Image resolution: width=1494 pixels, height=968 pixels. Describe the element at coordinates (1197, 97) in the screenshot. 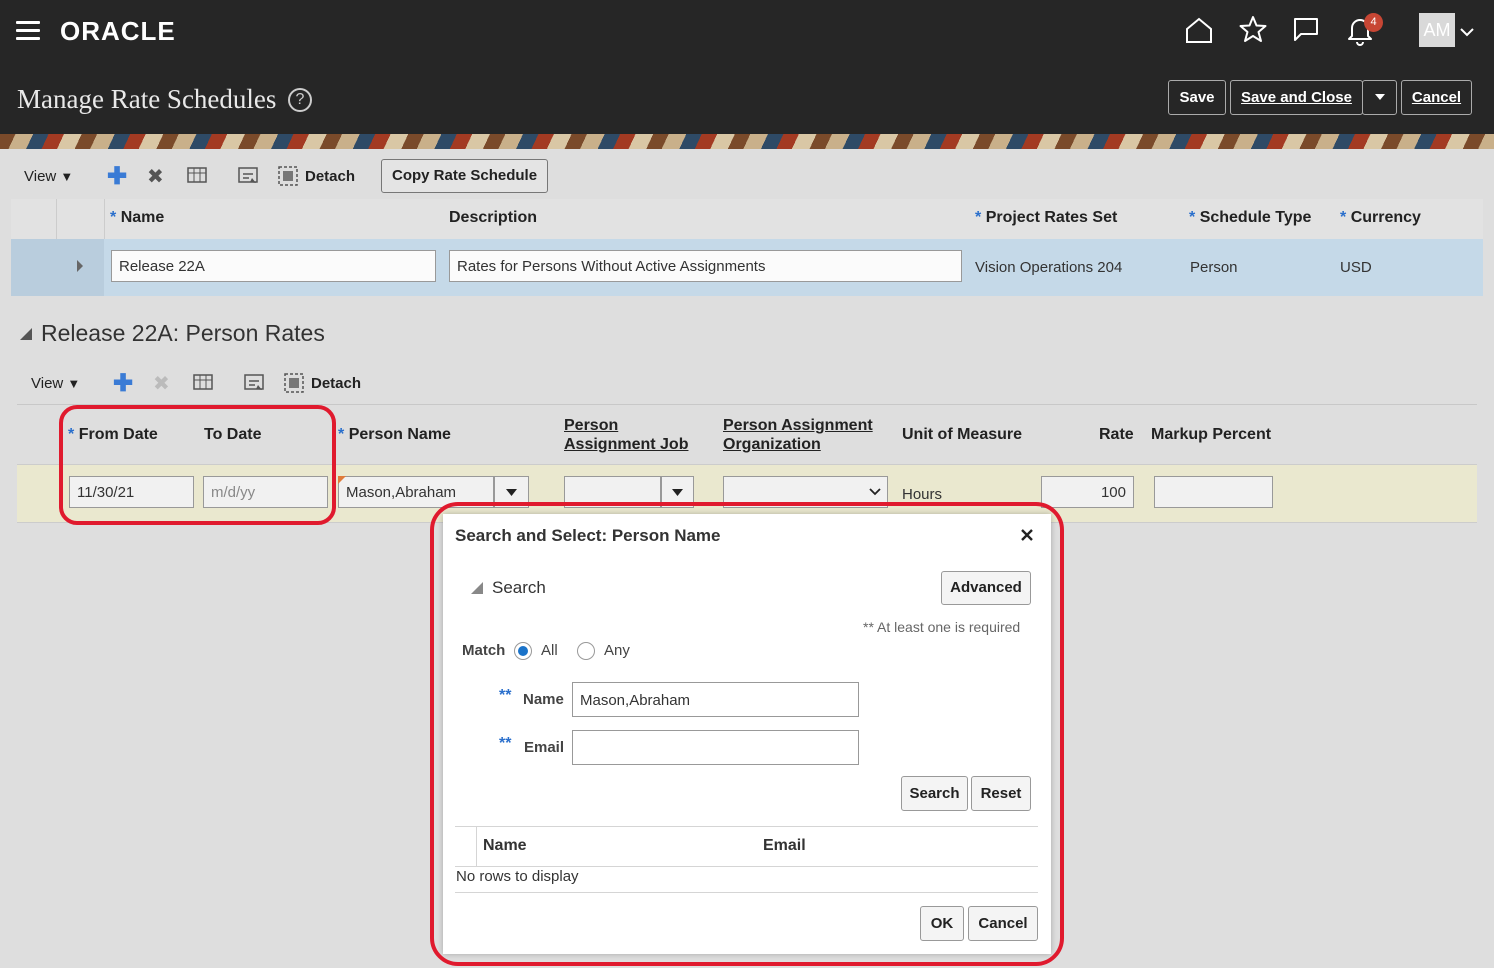

I see `save-button: Save` at that location.